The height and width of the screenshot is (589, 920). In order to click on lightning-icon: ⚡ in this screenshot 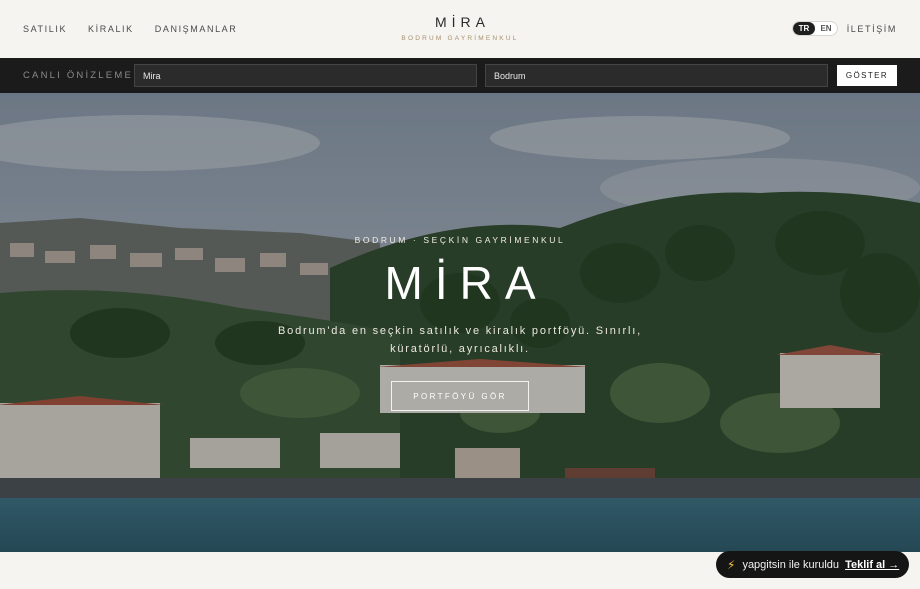, I will do `click(731, 564)`.